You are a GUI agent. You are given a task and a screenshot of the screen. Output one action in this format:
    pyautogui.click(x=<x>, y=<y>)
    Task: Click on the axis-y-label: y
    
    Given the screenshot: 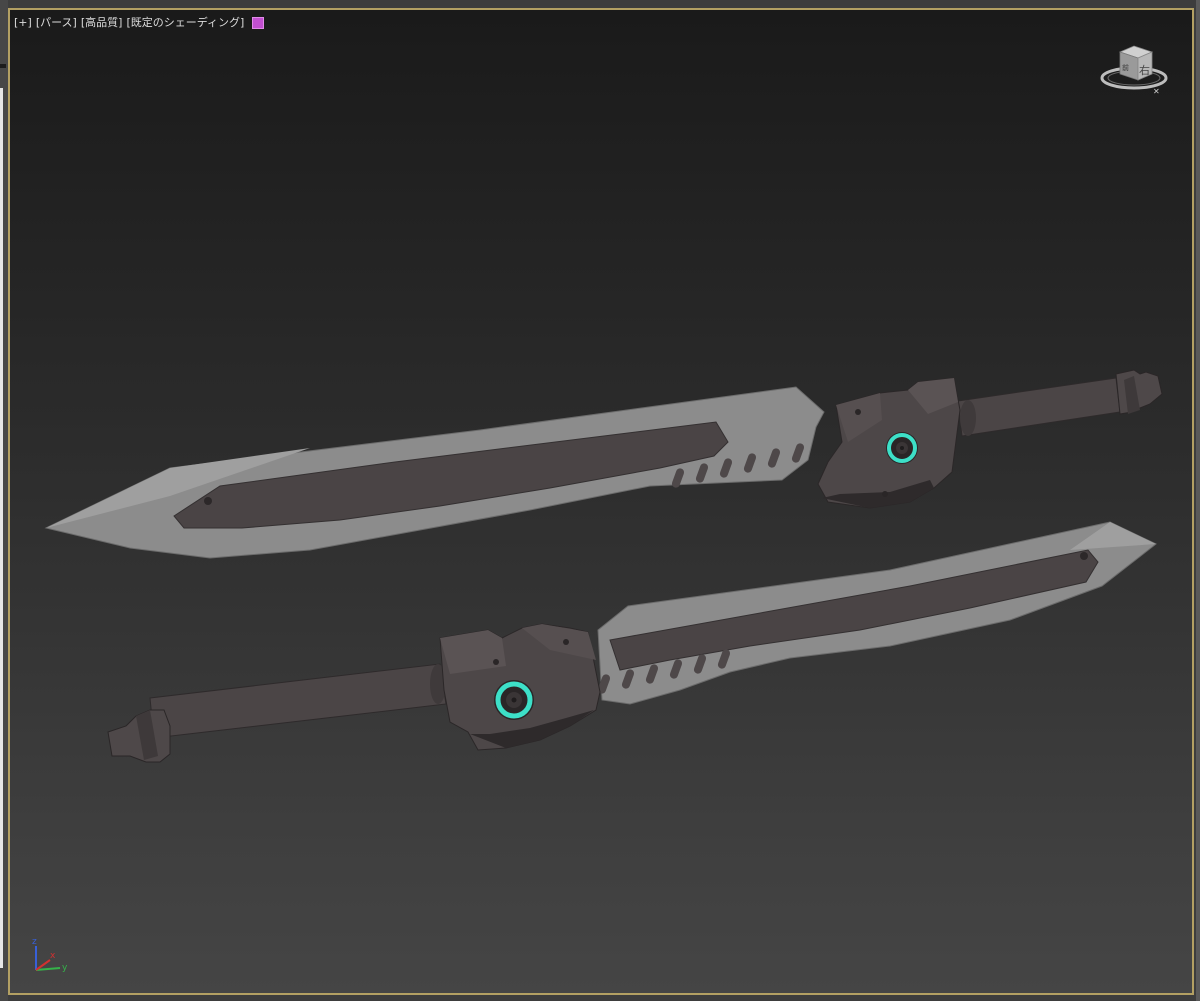 What is the action you would take?
    pyautogui.click(x=65, y=968)
    